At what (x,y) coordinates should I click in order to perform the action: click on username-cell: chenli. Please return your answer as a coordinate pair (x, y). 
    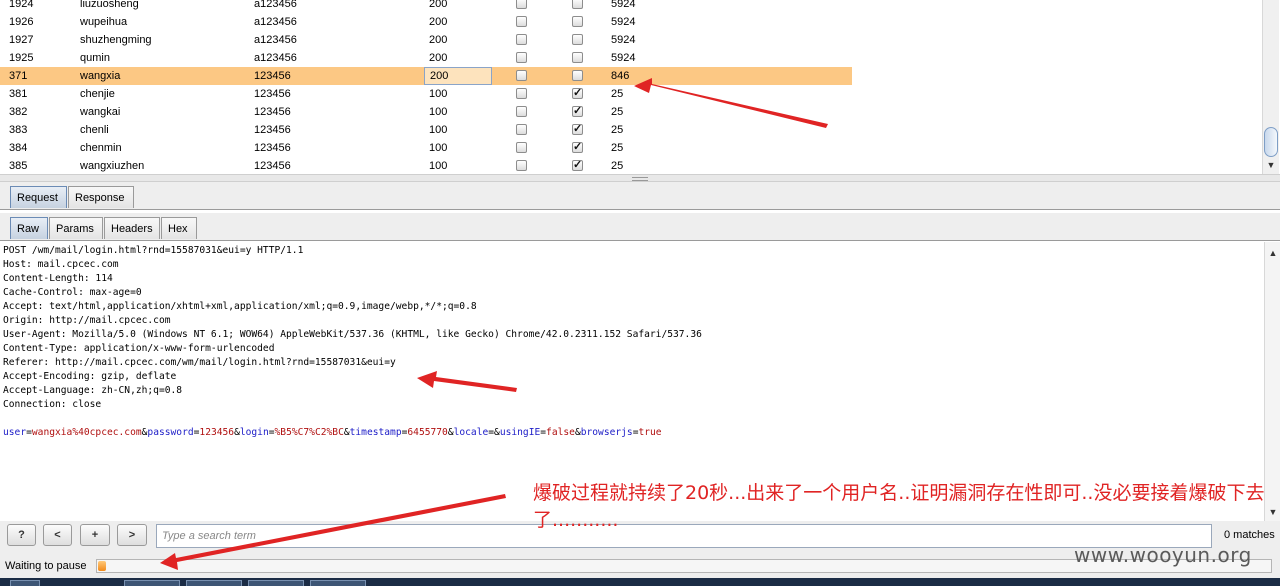
    Looking at the image, I should click on (94, 130).